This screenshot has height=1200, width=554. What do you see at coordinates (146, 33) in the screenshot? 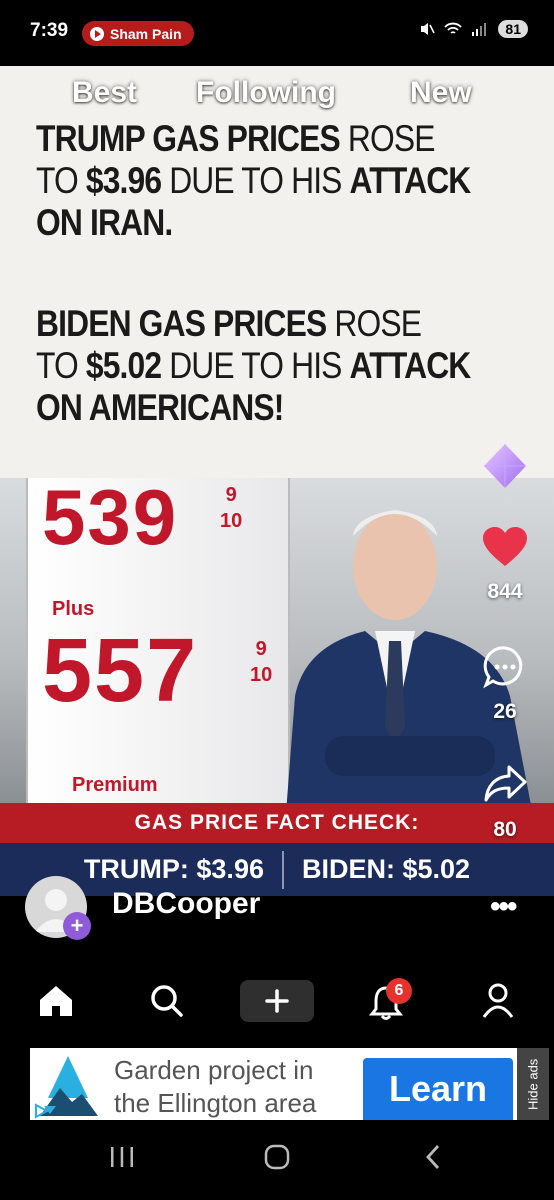
I see `now-playing-label: Sham Pain` at bounding box center [146, 33].